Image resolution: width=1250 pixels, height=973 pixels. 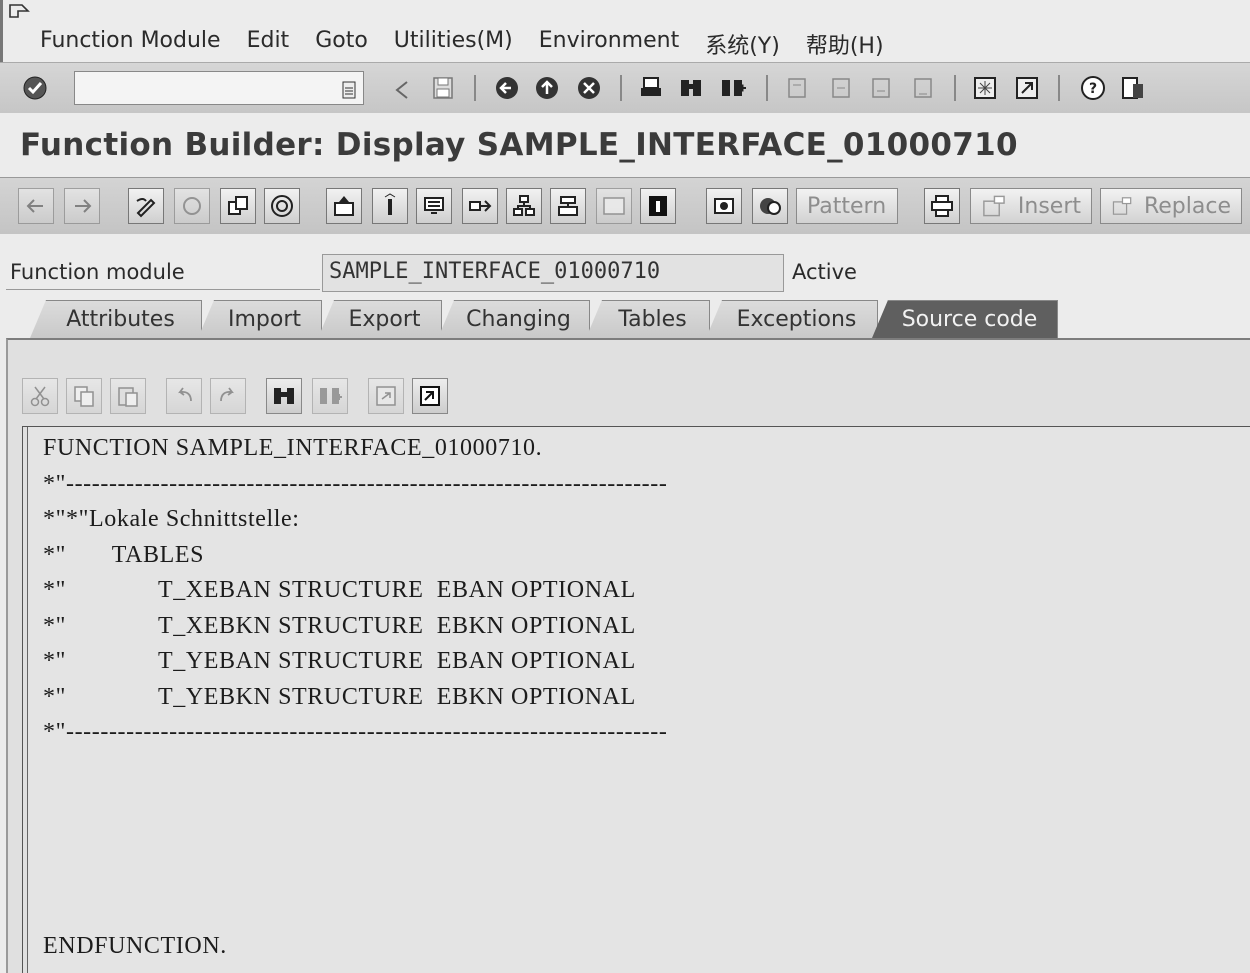 What do you see at coordinates (268, 44) in the screenshot?
I see `menu-edit: Edit` at bounding box center [268, 44].